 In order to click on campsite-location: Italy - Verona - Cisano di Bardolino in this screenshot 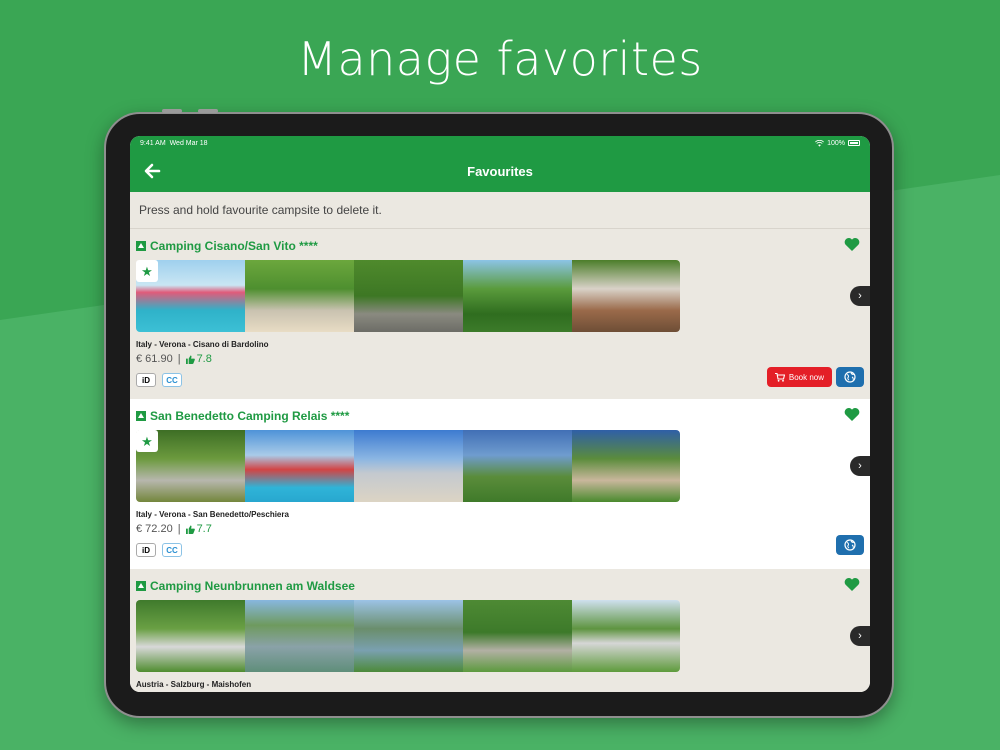, I will do `click(202, 344)`.